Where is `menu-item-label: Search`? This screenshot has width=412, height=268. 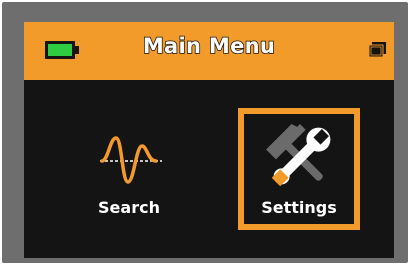 menu-item-label: Search is located at coordinates (129, 207).